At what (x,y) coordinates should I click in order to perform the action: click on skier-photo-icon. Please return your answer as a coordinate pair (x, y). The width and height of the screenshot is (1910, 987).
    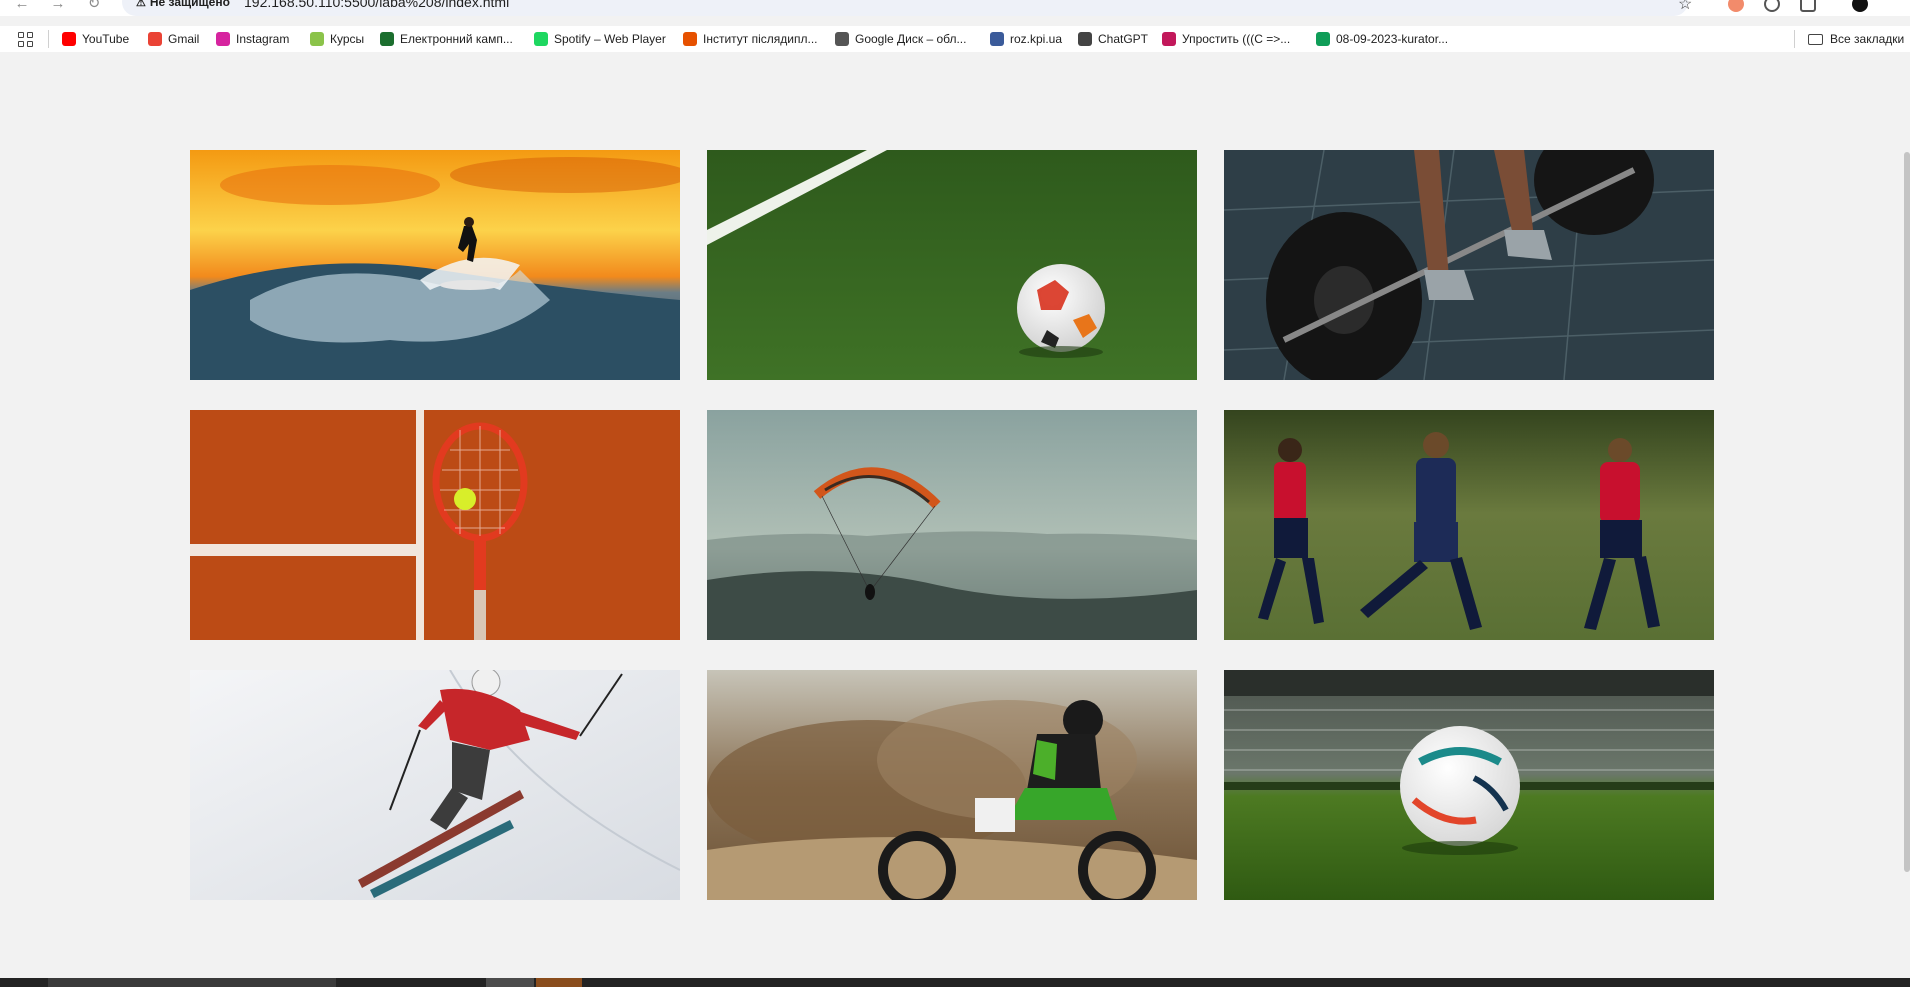
    Looking at the image, I should click on (435, 785).